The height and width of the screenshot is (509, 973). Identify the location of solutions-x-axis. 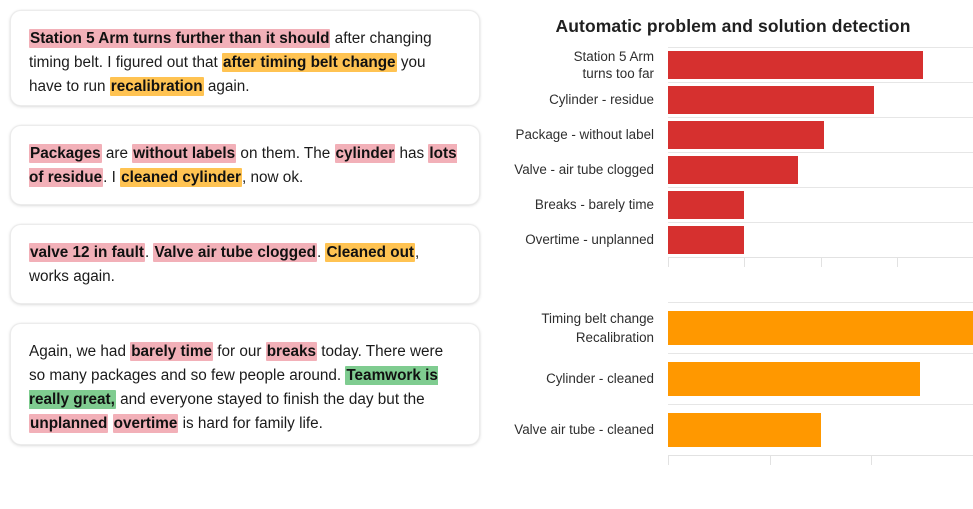
(820, 460).